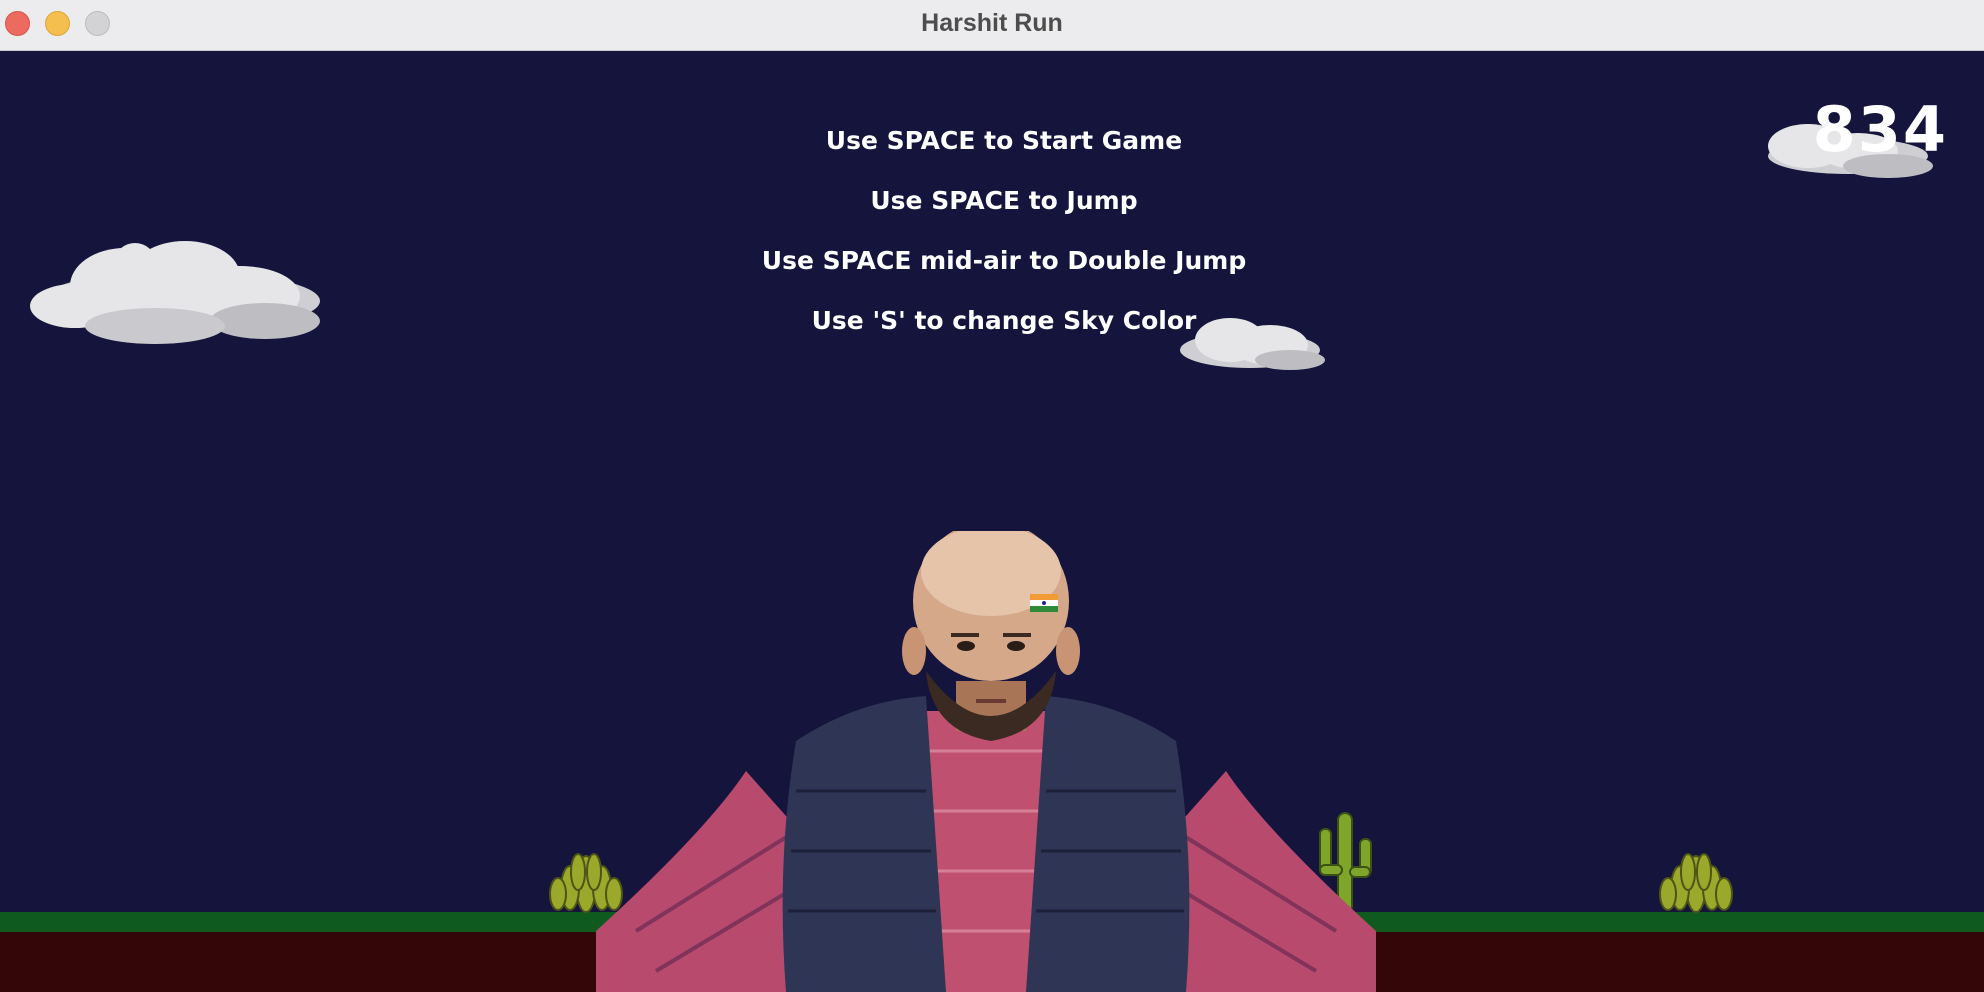  I want to click on window-title: Harshit Run, so click(992, 23).